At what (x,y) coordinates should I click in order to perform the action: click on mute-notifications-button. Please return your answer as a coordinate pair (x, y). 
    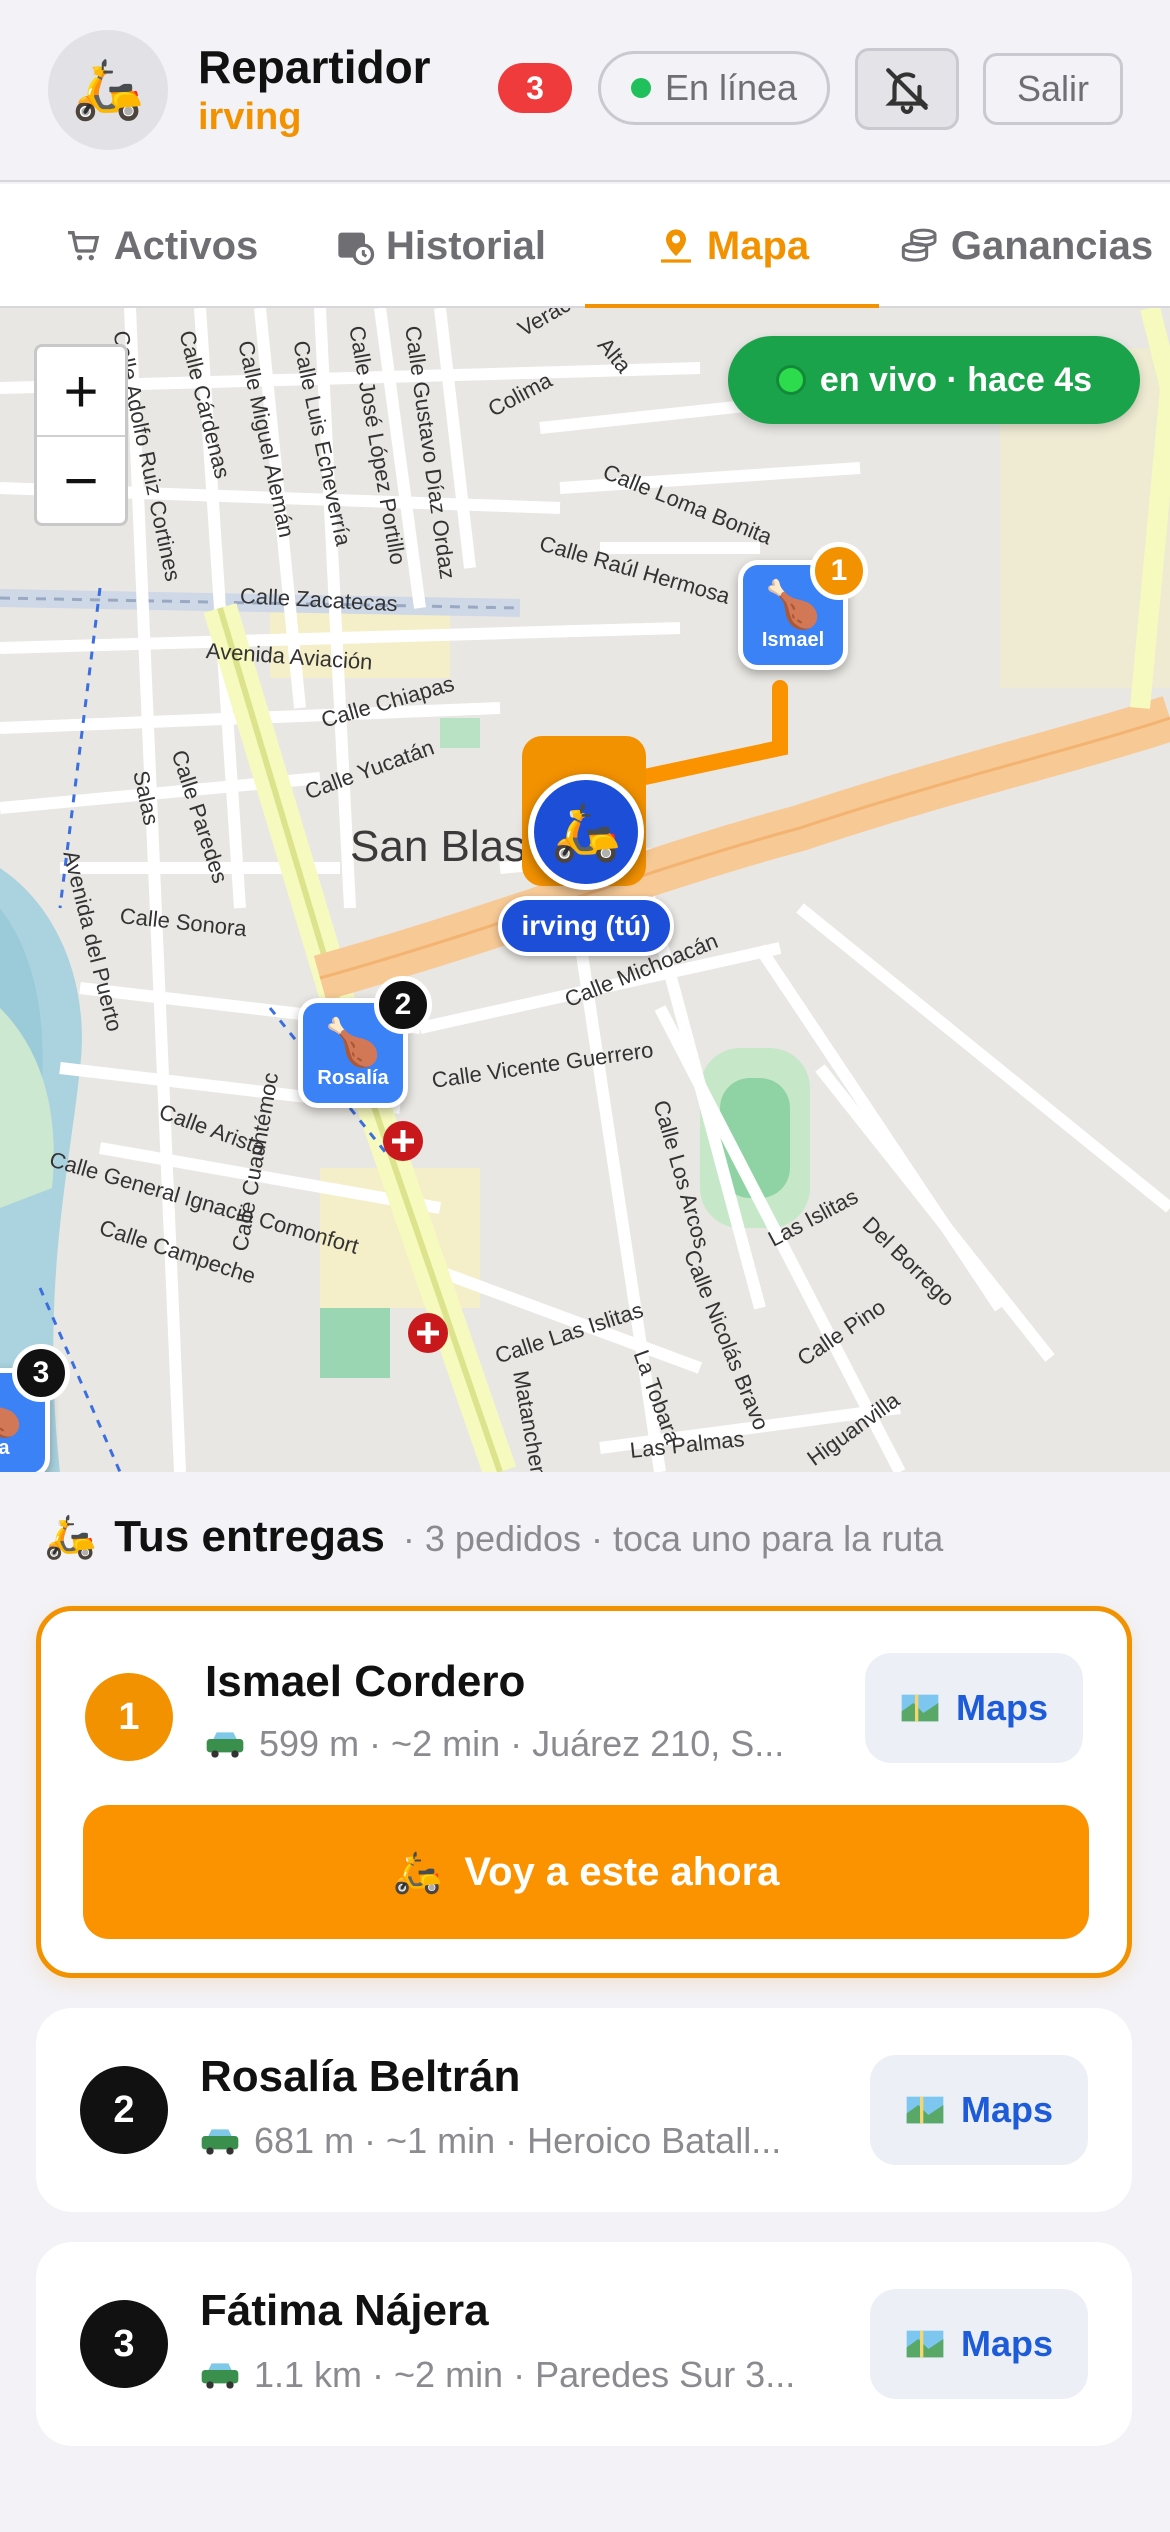
    Looking at the image, I should click on (907, 89).